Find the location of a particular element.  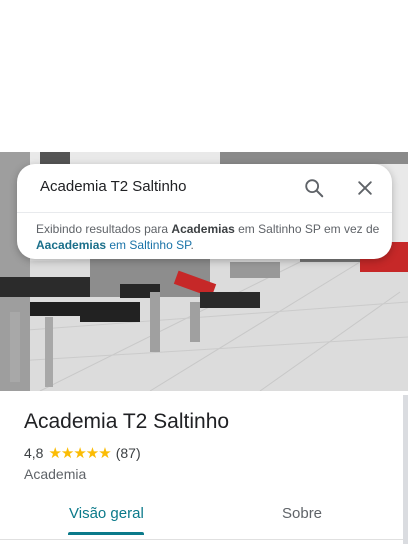

place-category: Academia is located at coordinates (55, 474).